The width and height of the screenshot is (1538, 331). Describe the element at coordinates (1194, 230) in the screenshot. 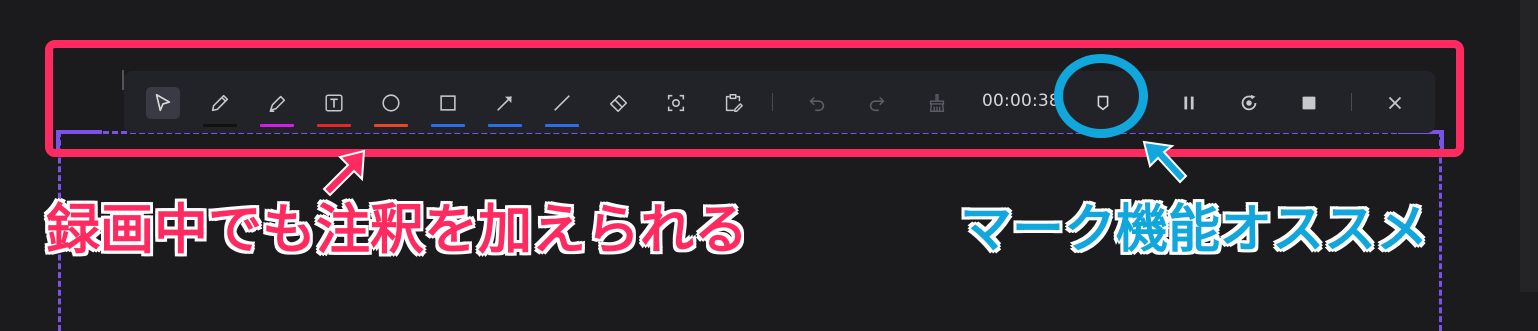

I see `right-annotation-caption: マーク機能オススメ` at that location.